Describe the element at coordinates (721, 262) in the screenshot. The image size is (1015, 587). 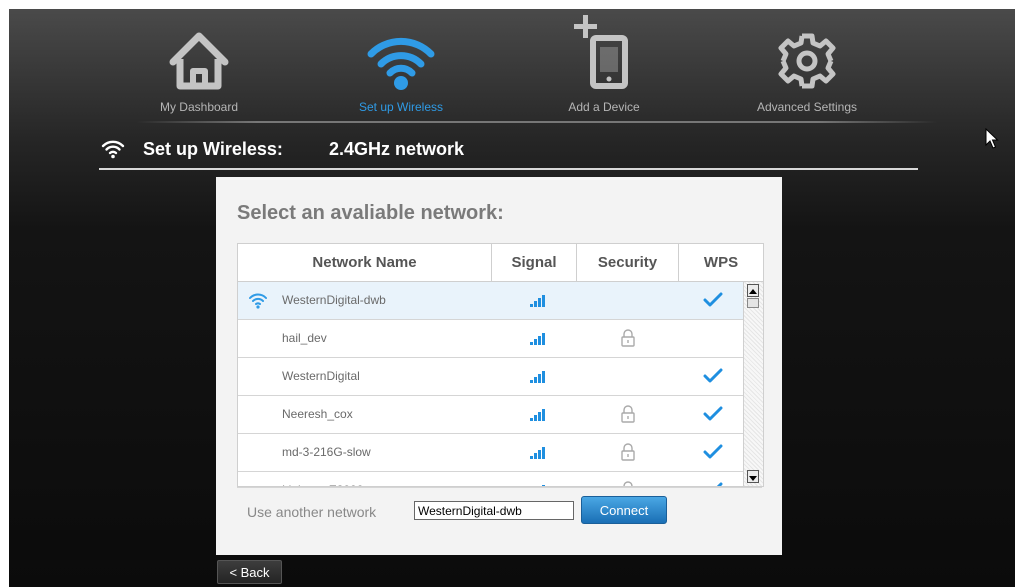
I see `column-header-wps: WPS` at that location.